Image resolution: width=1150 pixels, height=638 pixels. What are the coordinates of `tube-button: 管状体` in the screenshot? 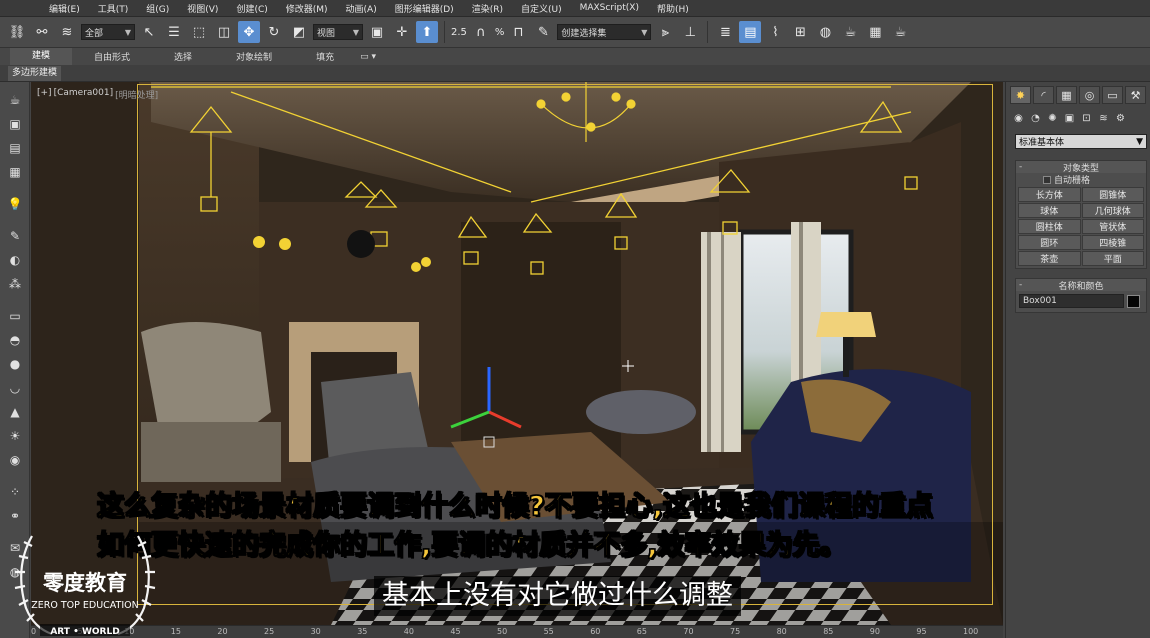 It's located at (1112, 226).